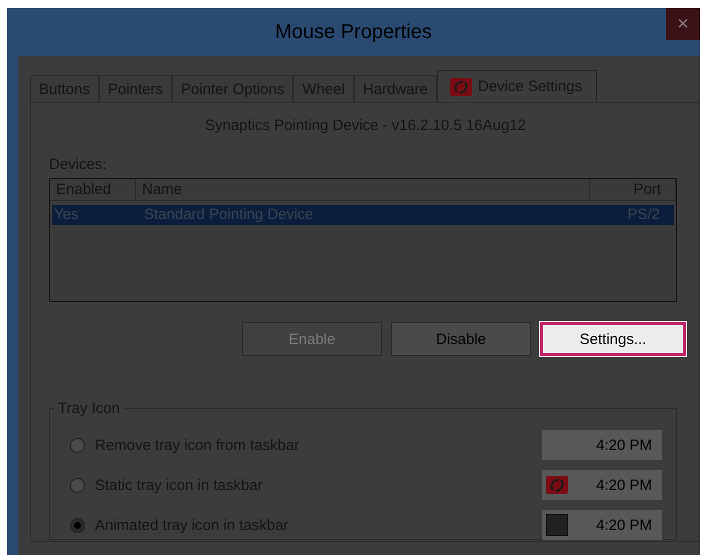  What do you see at coordinates (461, 339) in the screenshot?
I see `disable-button: Disable` at bounding box center [461, 339].